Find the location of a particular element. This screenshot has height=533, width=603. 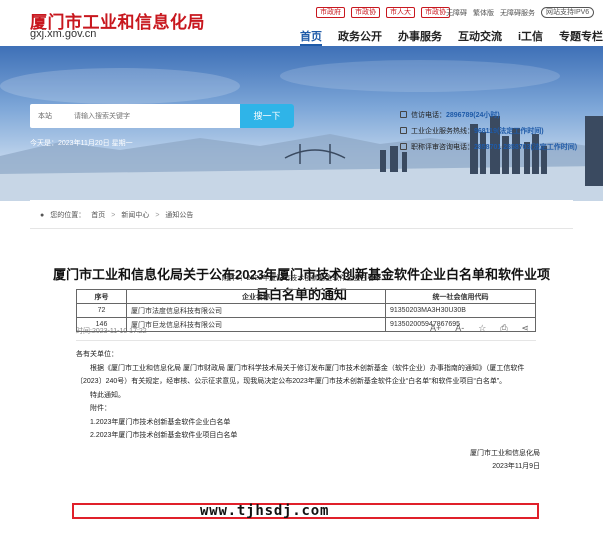

col-credit-code: 统一社会信用代码 is located at coordinates (460, 296).